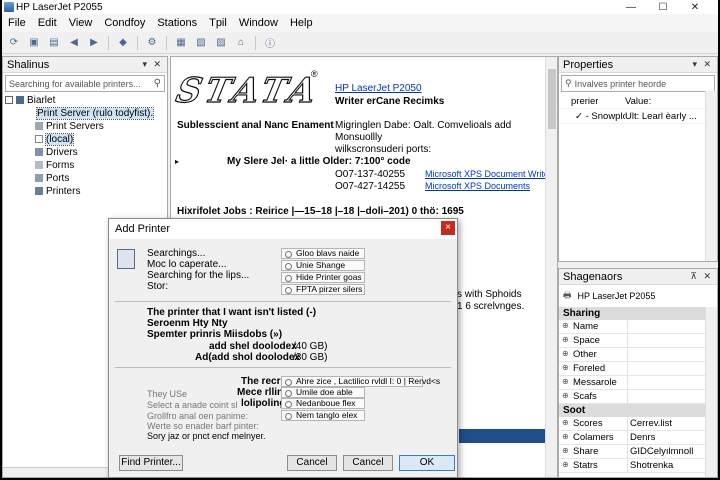 Image resolution: width=720 pixels, height=480 pixels. I want to click on tree-item-label: Print Server (rulo todyfist)., so click(95, 113).